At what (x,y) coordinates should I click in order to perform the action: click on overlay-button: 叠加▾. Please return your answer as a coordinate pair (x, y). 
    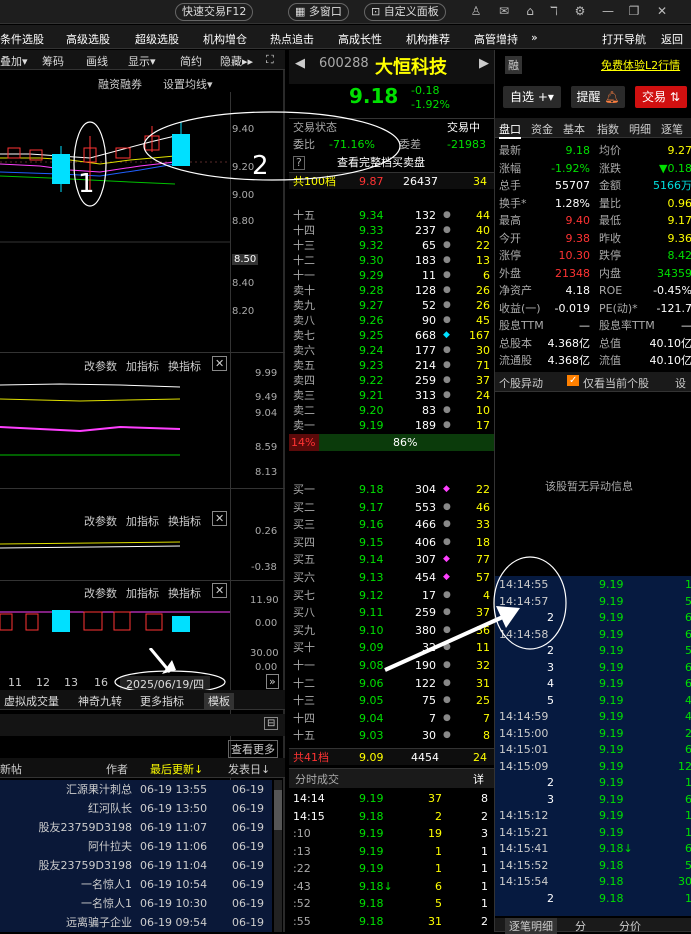
    Looking at the image, I should click on (14, 61).